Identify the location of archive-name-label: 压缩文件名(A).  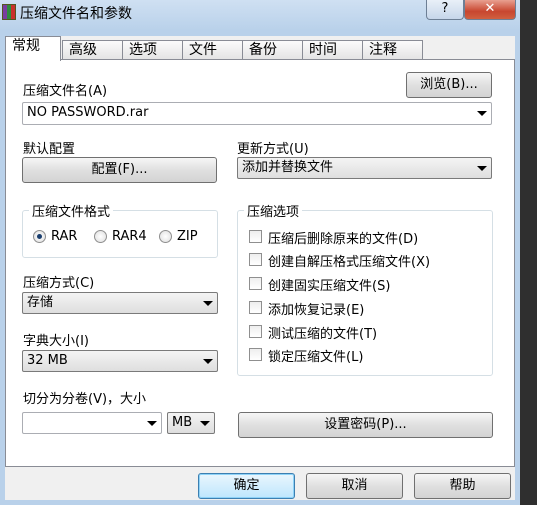
(65, 91).